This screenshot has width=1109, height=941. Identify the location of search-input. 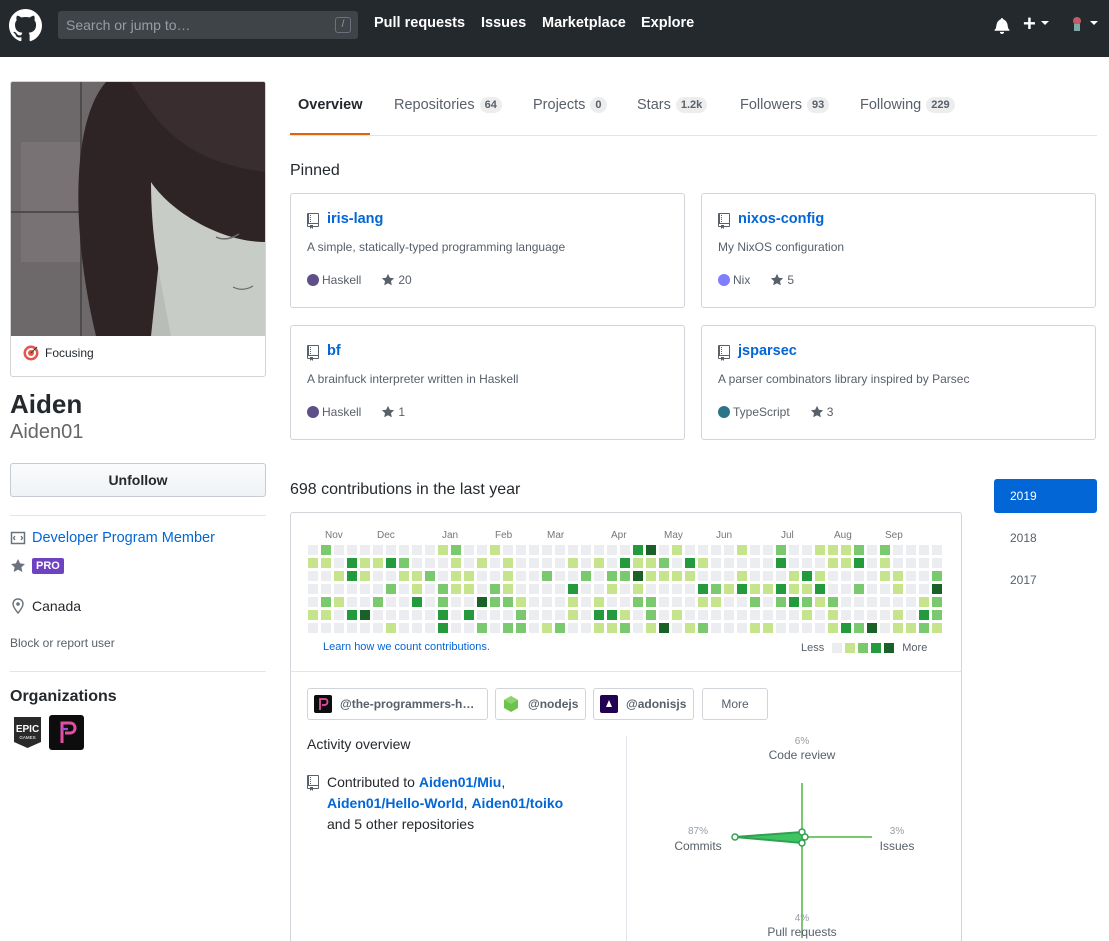
(208, 25).